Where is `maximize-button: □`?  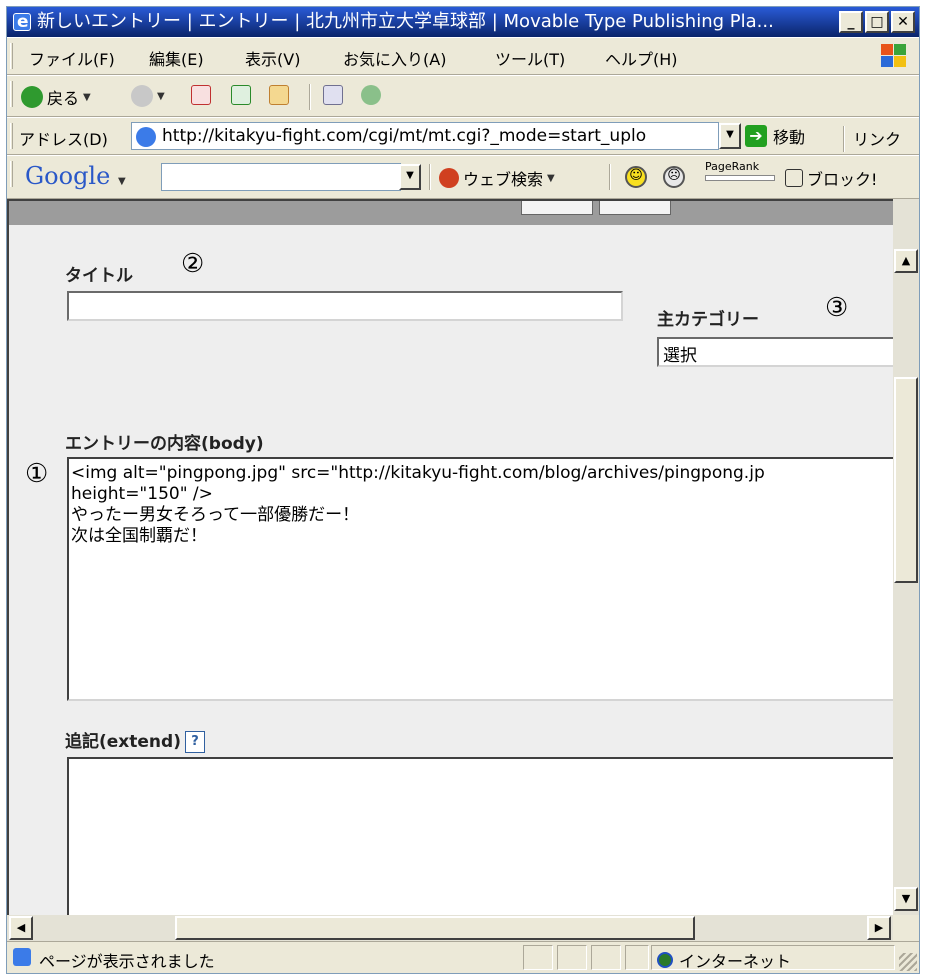 maximize-button: □ is located at coordinates (877, 22).